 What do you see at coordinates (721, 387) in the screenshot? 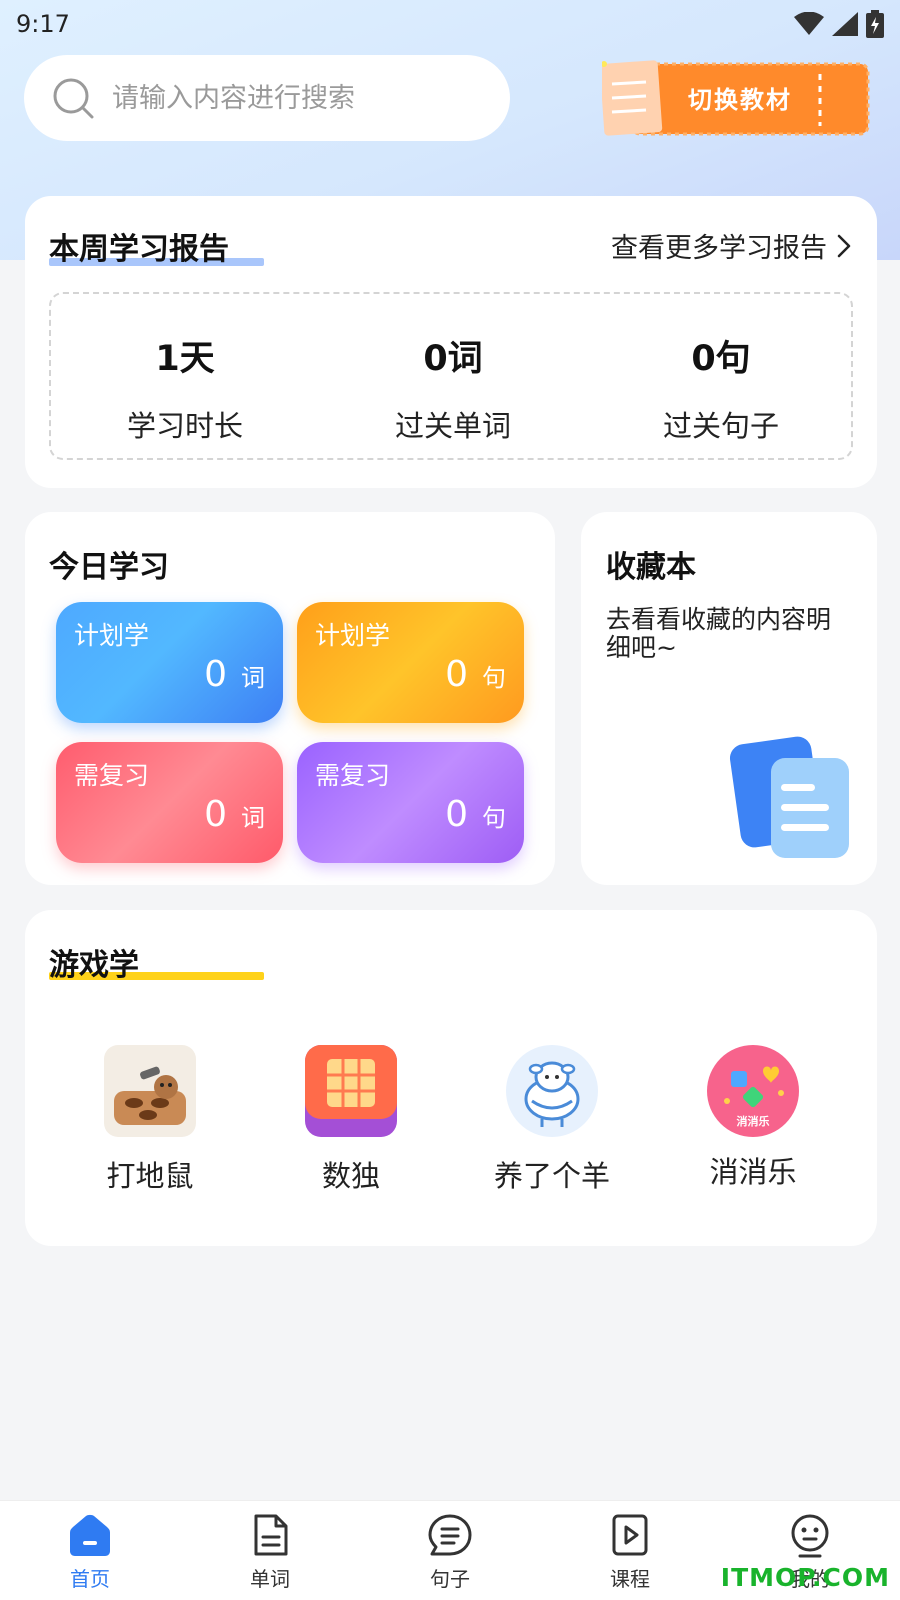
I see `stat-passed-sentences: 0句 过关句子` at bounding box center [721, 387].